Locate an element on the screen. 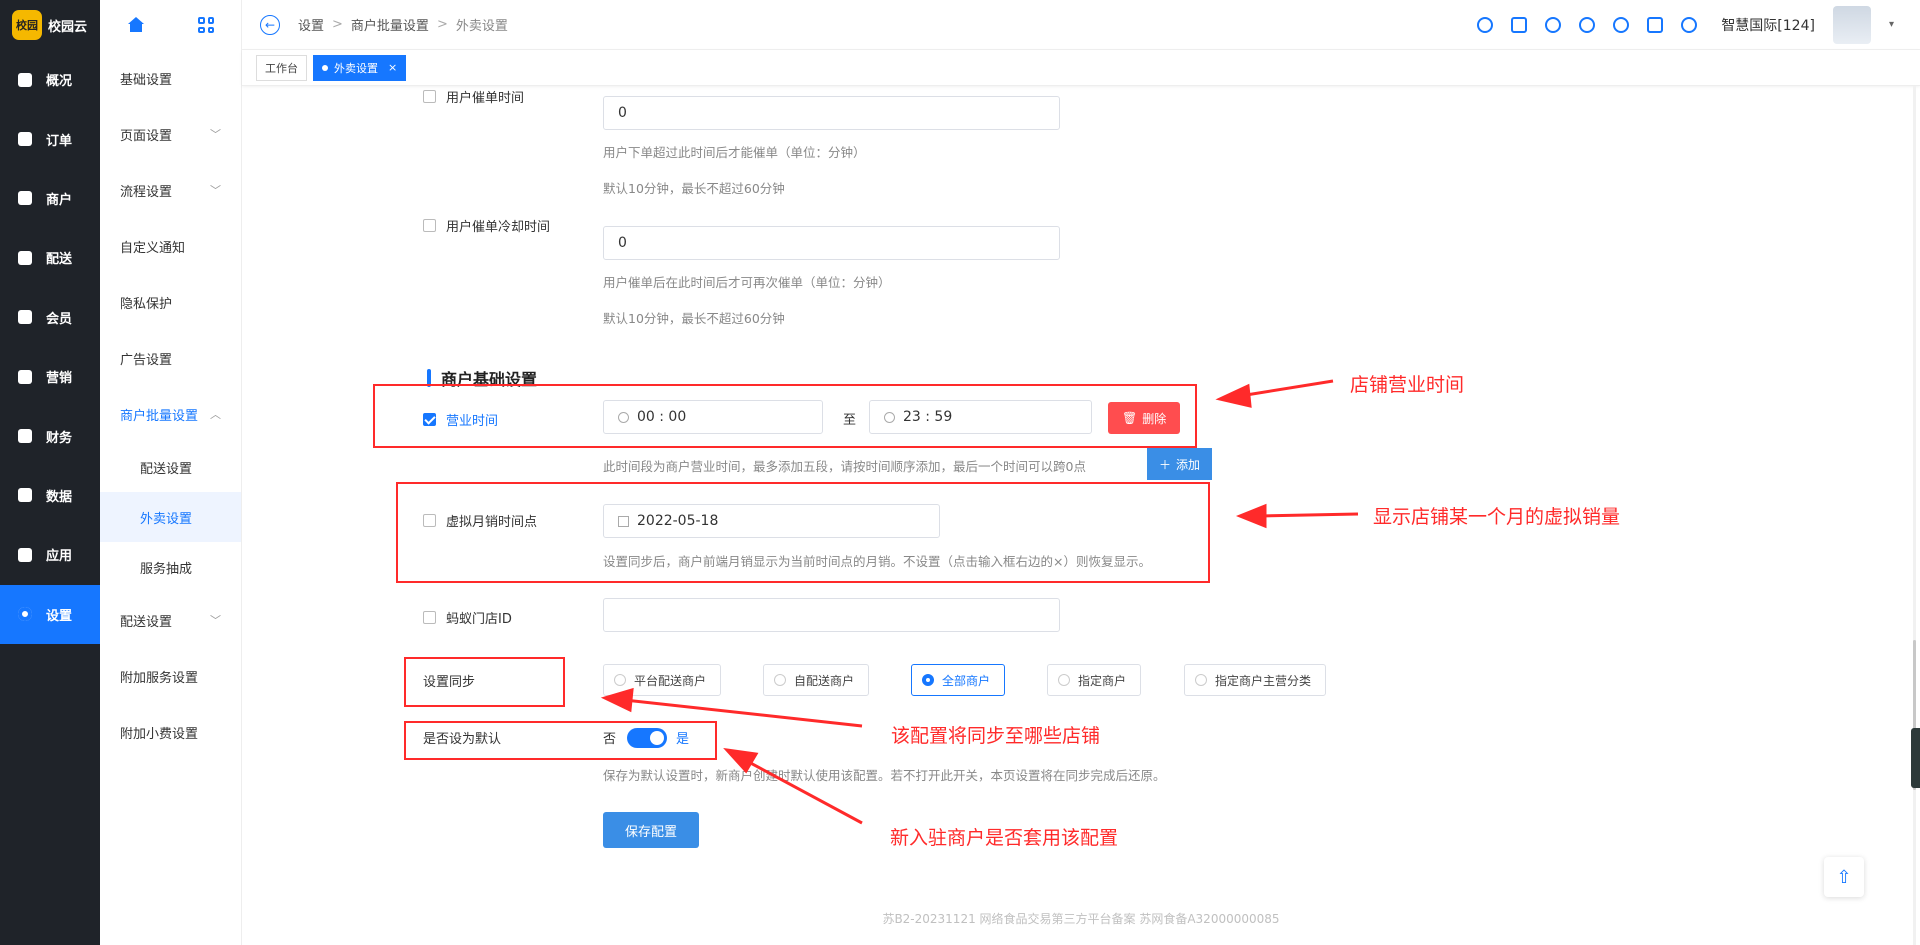 Image resolution: width=1920 pixels, height=945 pixels. urge-time-input: 0 is located at coordinates (831, 113).